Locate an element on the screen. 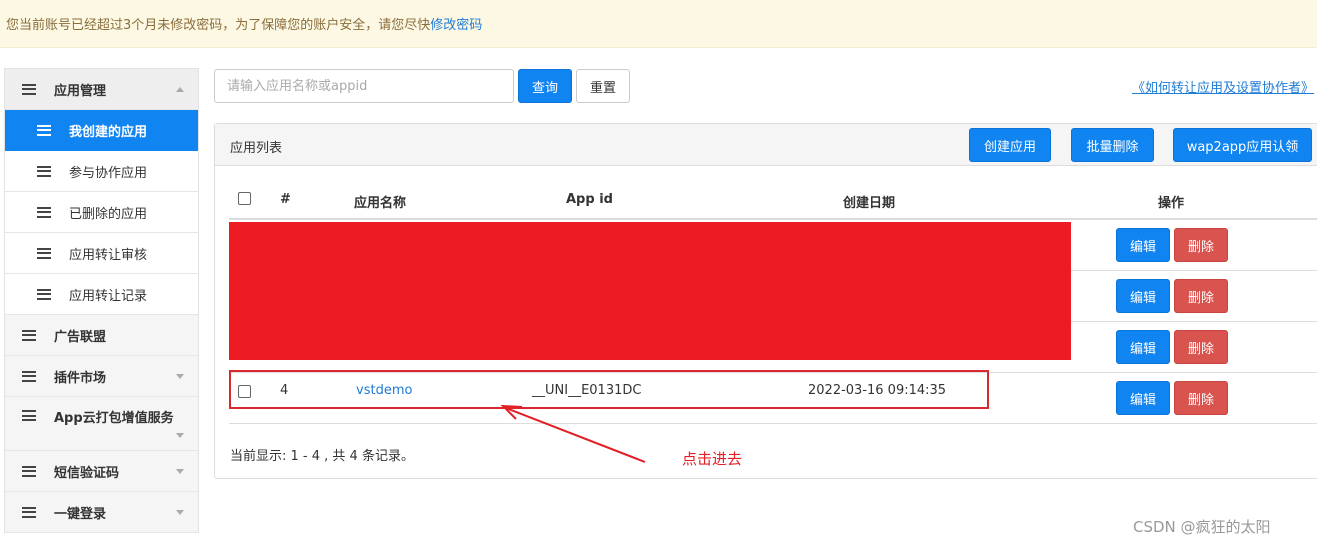  watermark: CSDN @疯狂的太阳 is located at coordinates (1202, 527).